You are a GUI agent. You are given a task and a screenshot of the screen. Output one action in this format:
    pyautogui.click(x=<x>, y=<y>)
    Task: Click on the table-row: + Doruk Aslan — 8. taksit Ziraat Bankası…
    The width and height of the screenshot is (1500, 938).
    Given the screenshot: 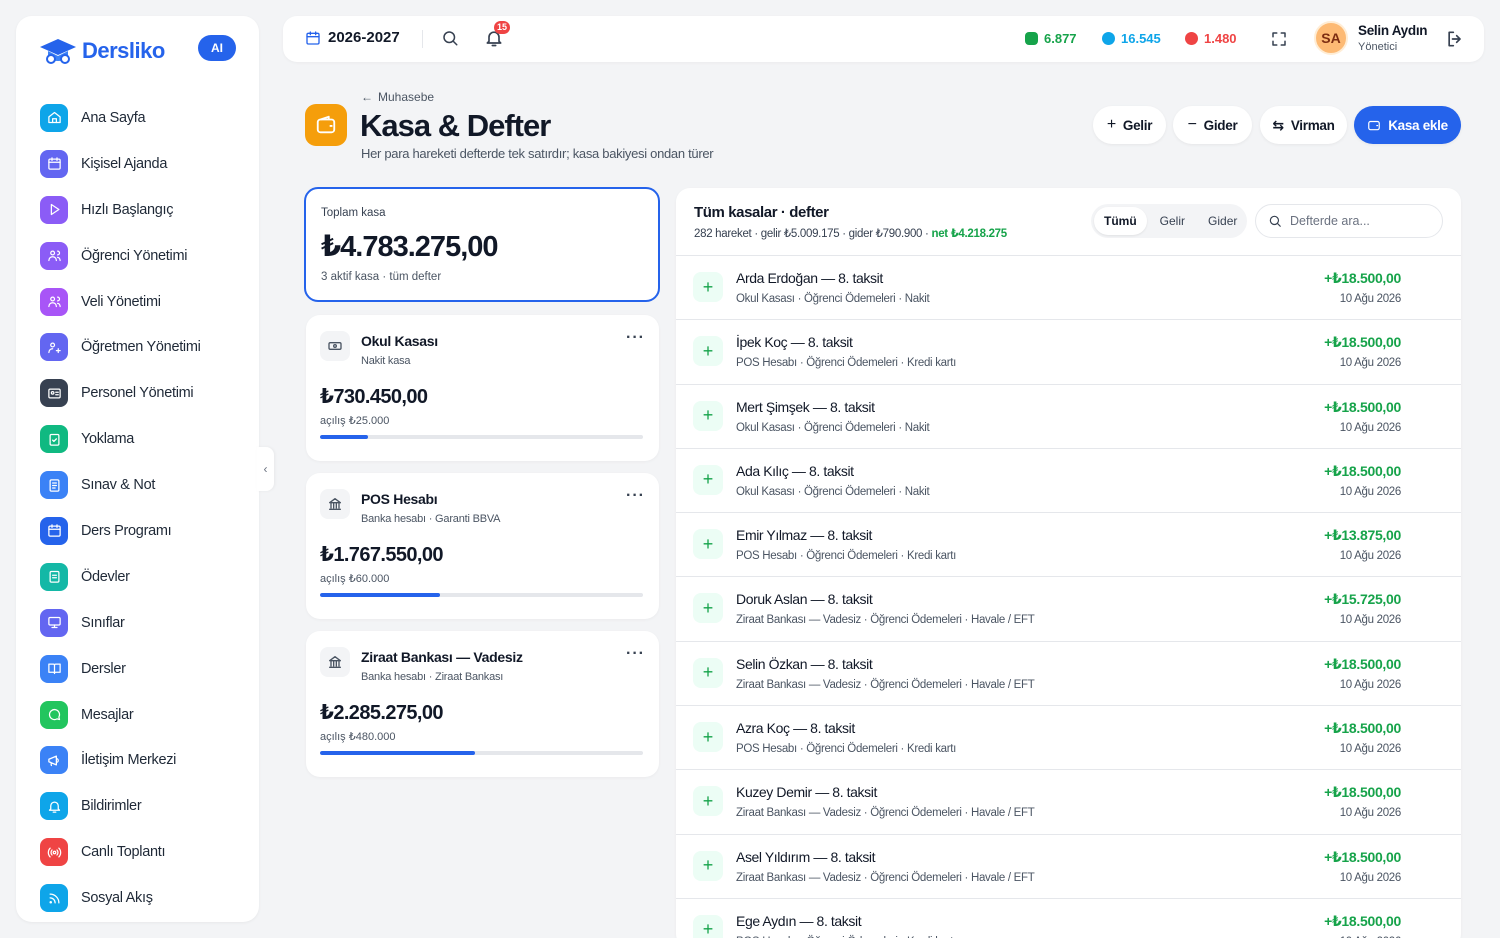 What is the action you would take?
    pyautogui.click(x=1068, y=609)
    